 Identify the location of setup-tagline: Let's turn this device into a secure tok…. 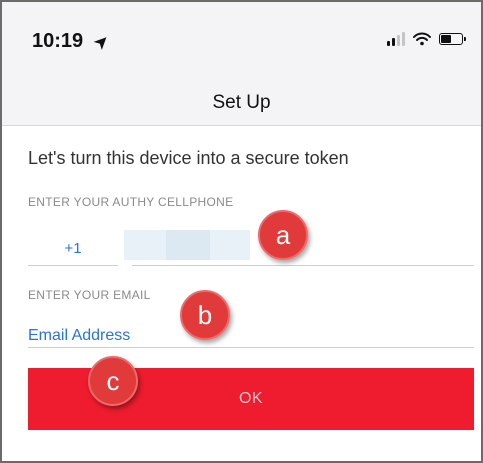
(188, 158).